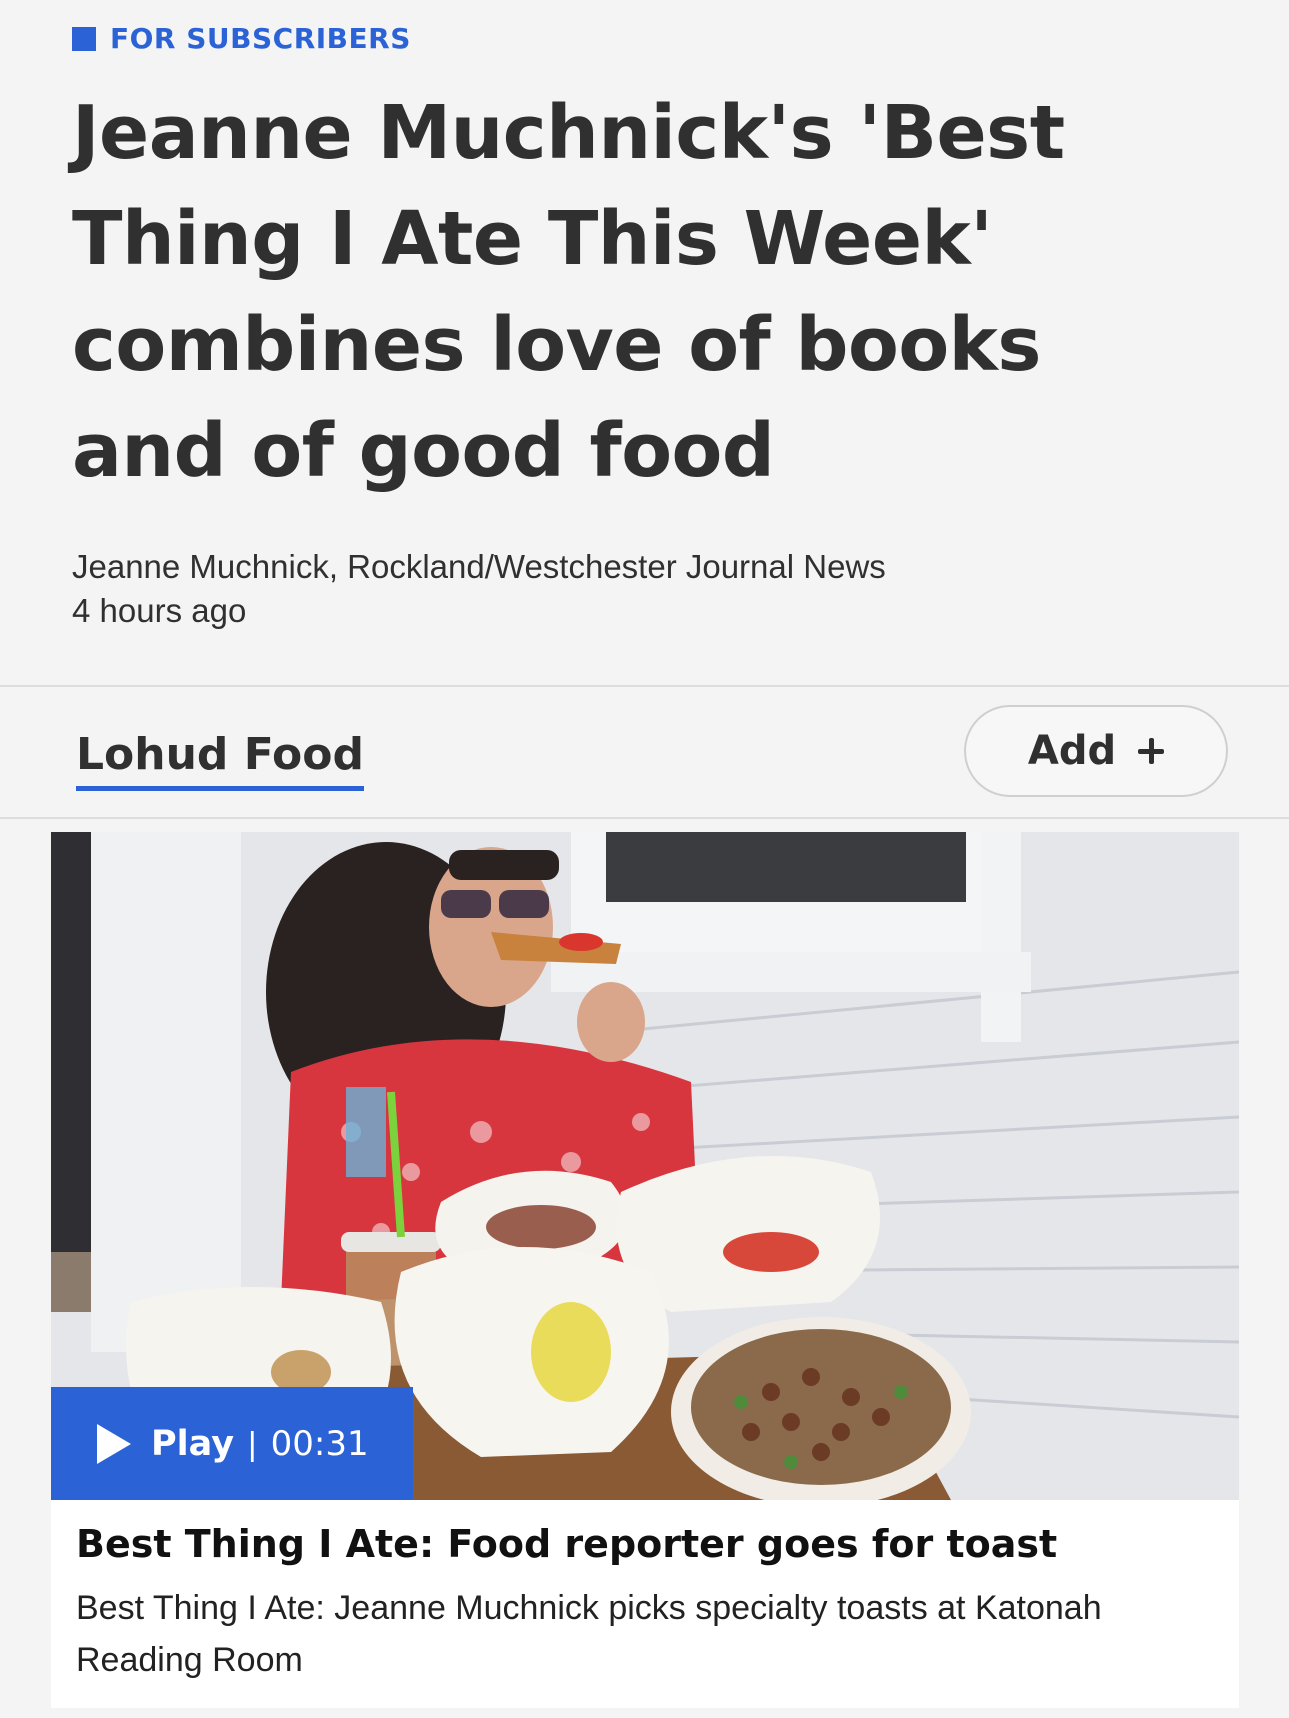 The height and width of the screenshot is (1718, 1289). I want to click on article-timestamp: 4 hours ago, so click(159, 610).